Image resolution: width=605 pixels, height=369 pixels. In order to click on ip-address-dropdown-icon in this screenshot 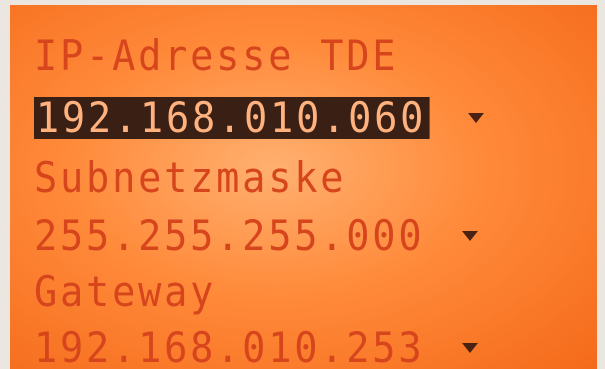, I will do `click(476, 118)`.